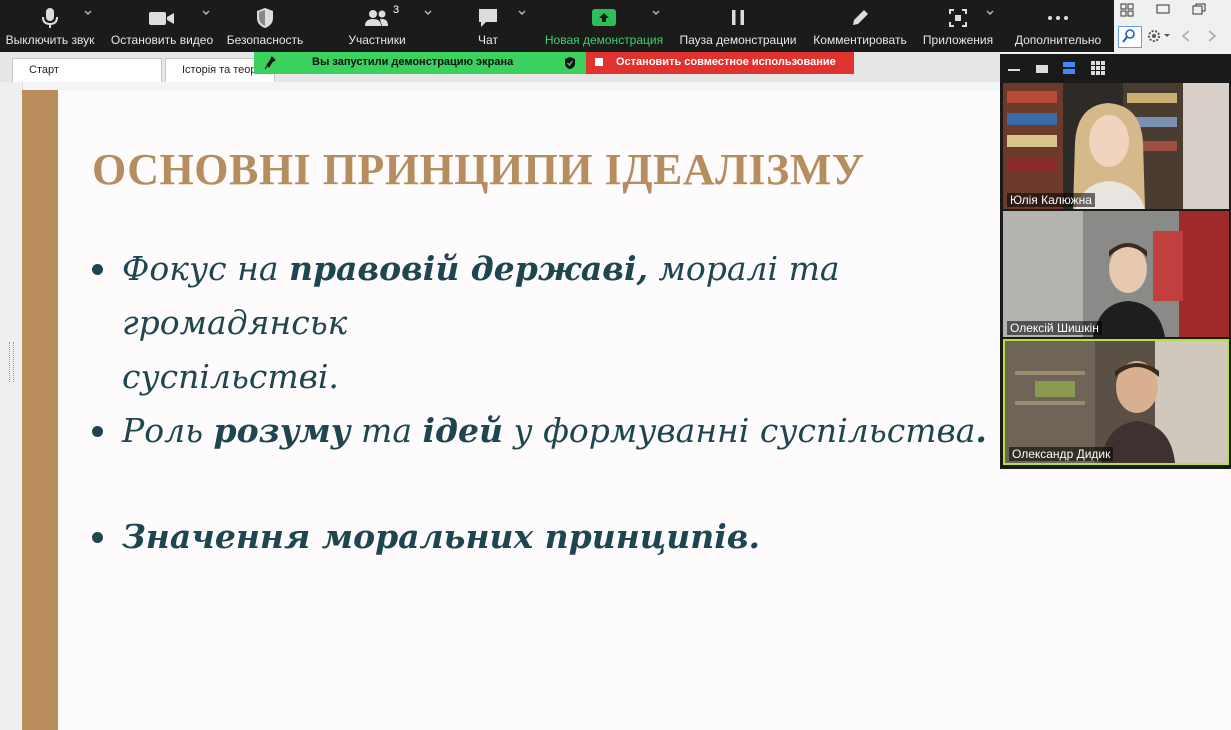 The width and height of the screenshot is (1231, 730). I want to click on stop-share-label: Остановить совместное использование, so click(726, 62).